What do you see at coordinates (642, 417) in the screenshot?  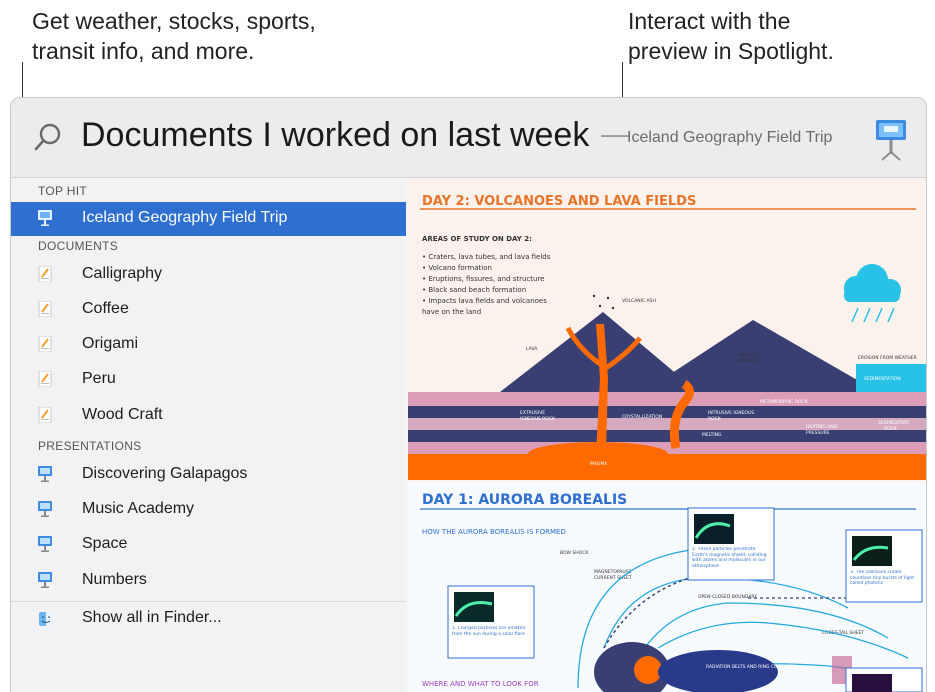 I see `label-crystallization: CRYSTALLIZATION` at bounding box center [642, 417].